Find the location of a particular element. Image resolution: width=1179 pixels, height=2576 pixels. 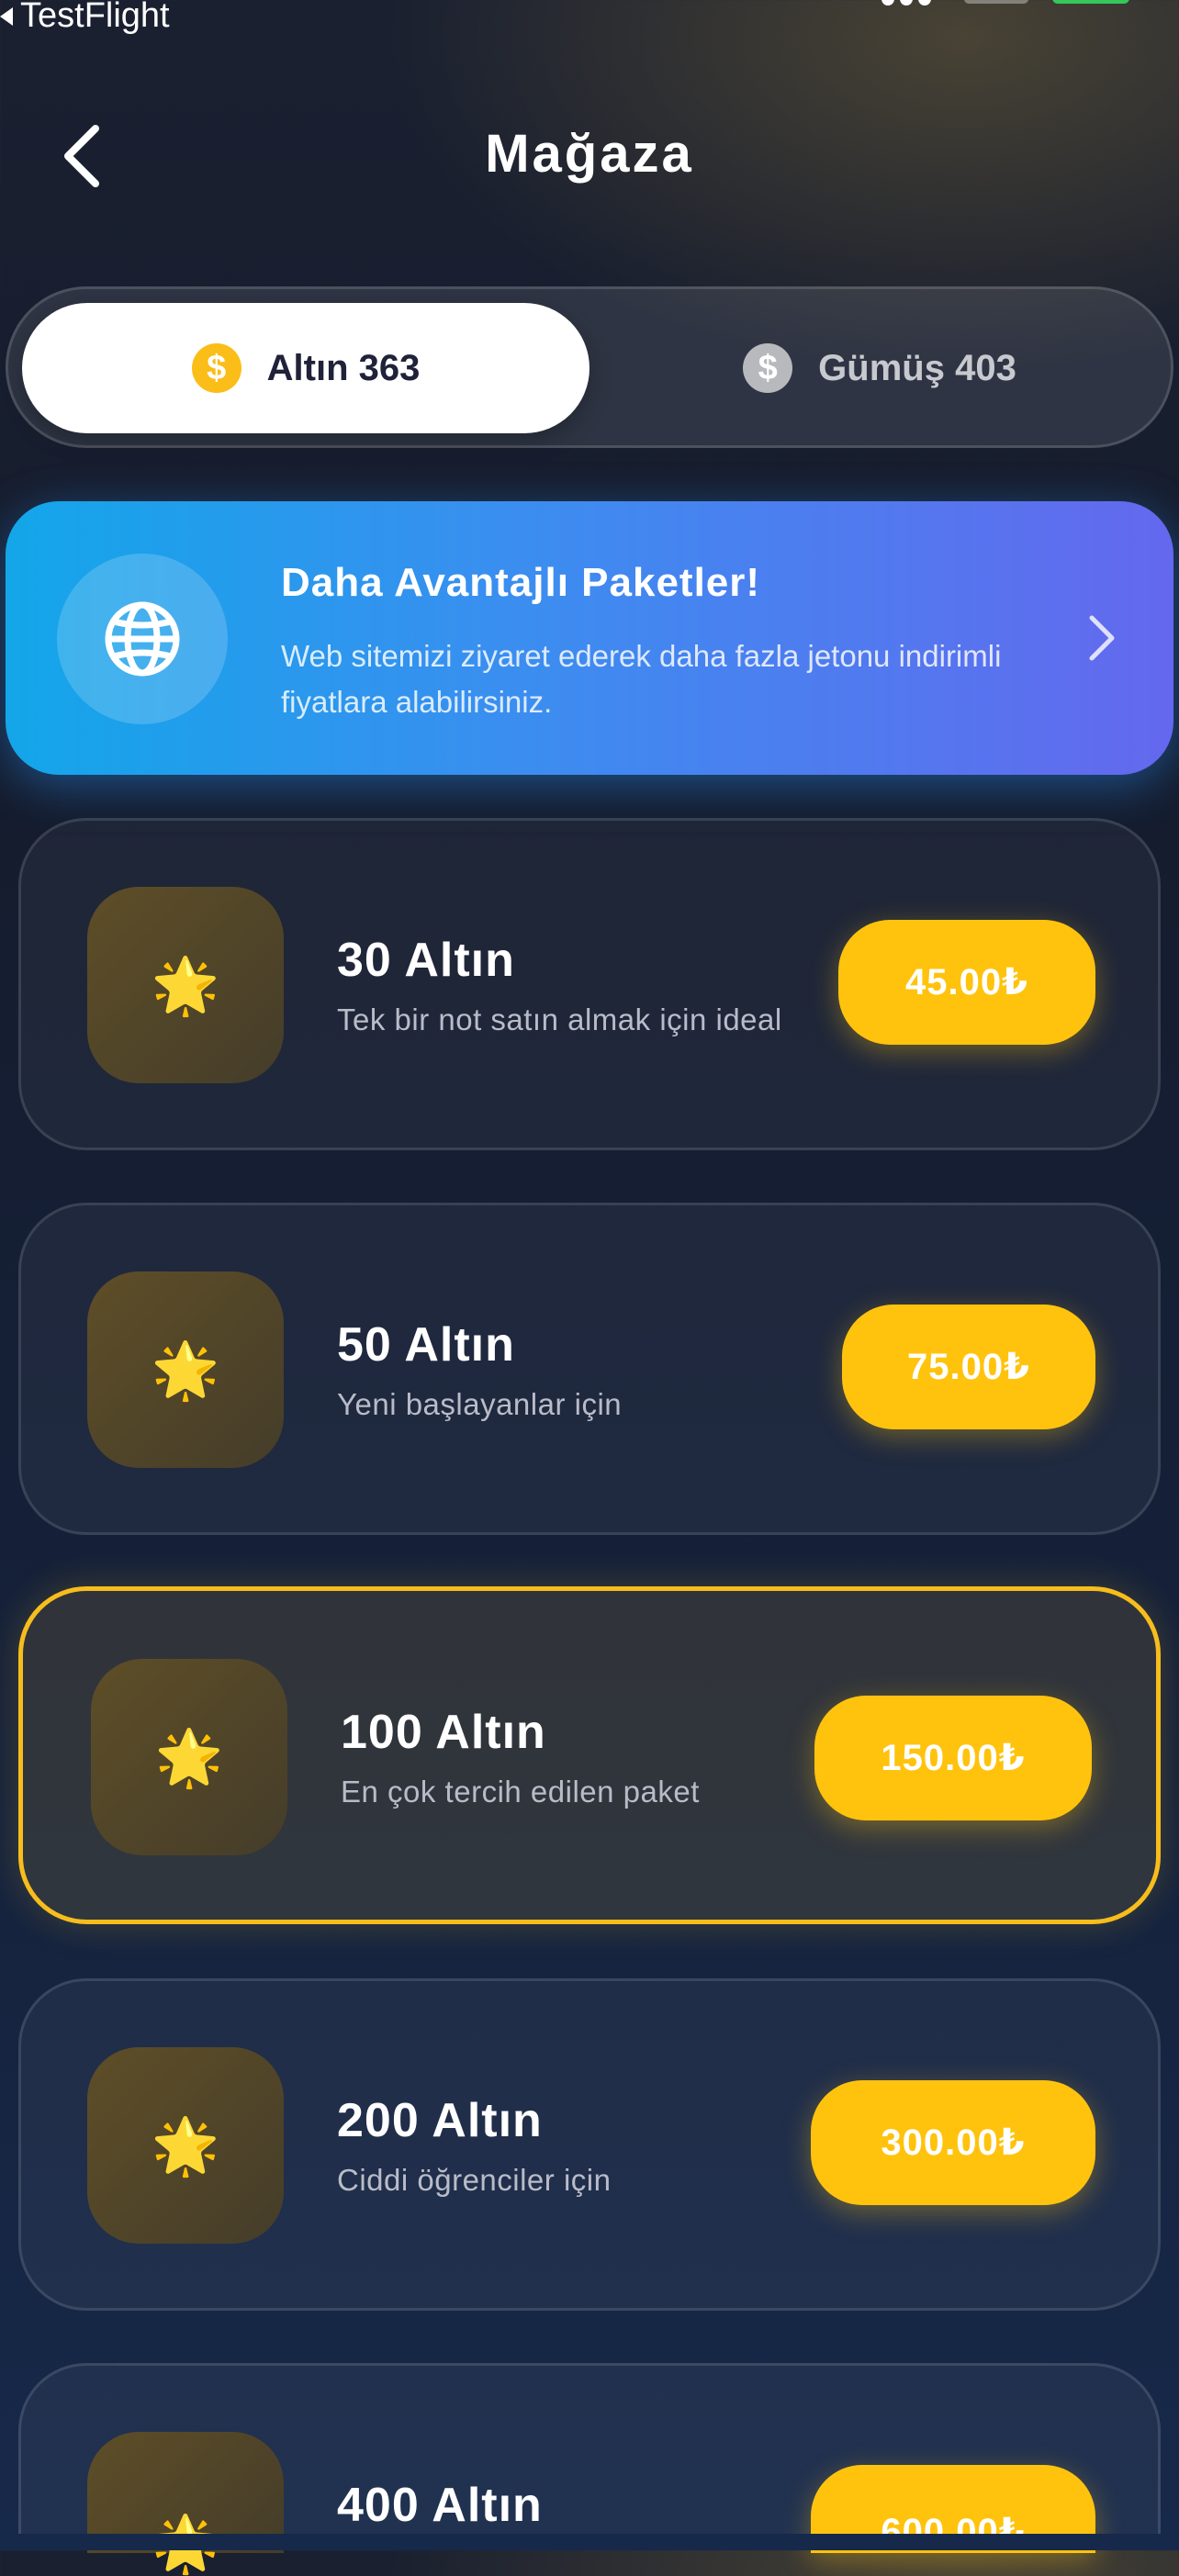

header: Mağaza is located at coordinates (589, 156).